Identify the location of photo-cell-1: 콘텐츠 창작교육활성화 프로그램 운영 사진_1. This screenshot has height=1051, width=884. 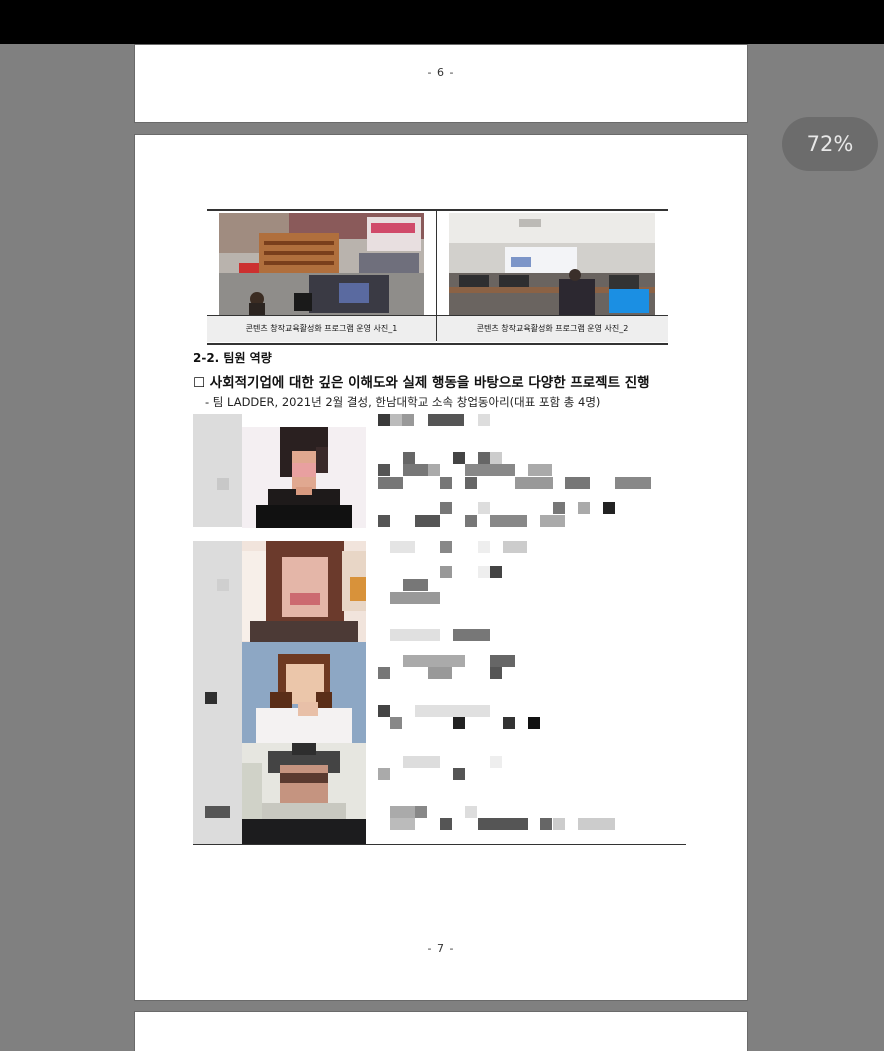
(322, 276).